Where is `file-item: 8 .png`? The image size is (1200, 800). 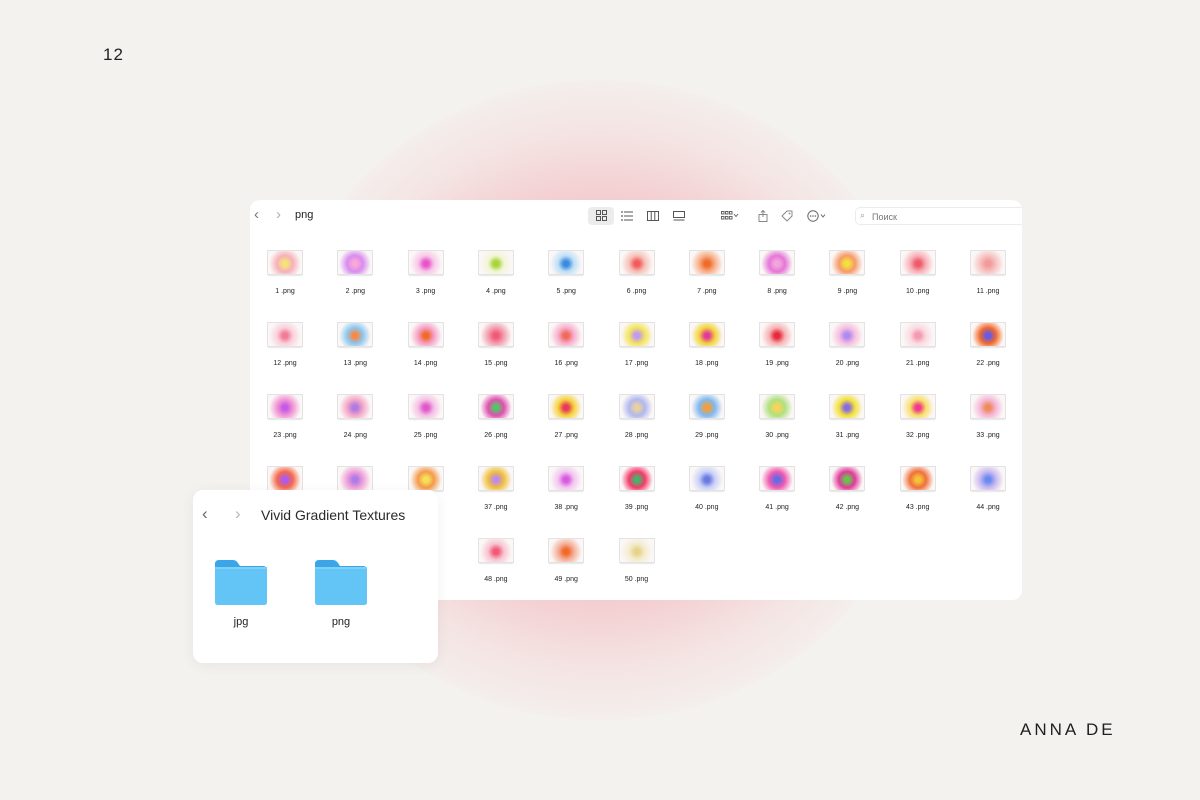 file-item: 8 .png is located at coordinates (777, 270).